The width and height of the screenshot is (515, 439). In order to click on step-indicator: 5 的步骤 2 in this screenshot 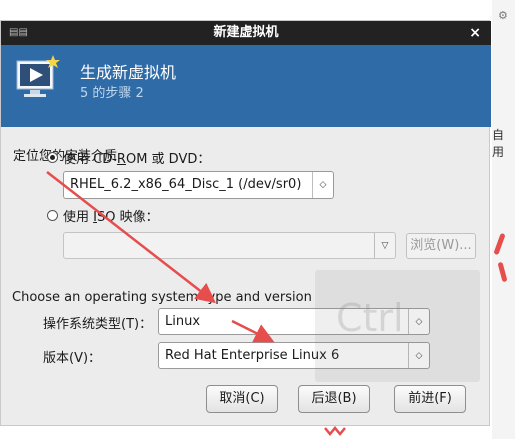, I will do `click(112, 93)`.